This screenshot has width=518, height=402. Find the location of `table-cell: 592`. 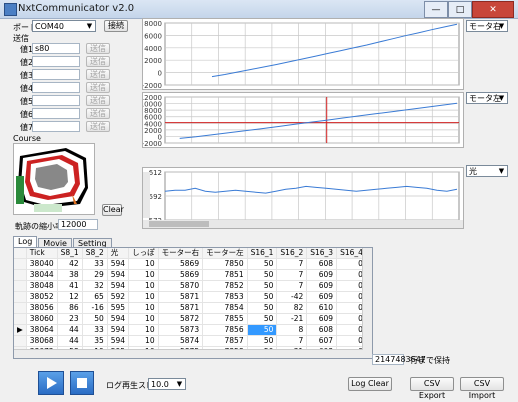

table-cell: 592 is located at coordinates (118, 297).